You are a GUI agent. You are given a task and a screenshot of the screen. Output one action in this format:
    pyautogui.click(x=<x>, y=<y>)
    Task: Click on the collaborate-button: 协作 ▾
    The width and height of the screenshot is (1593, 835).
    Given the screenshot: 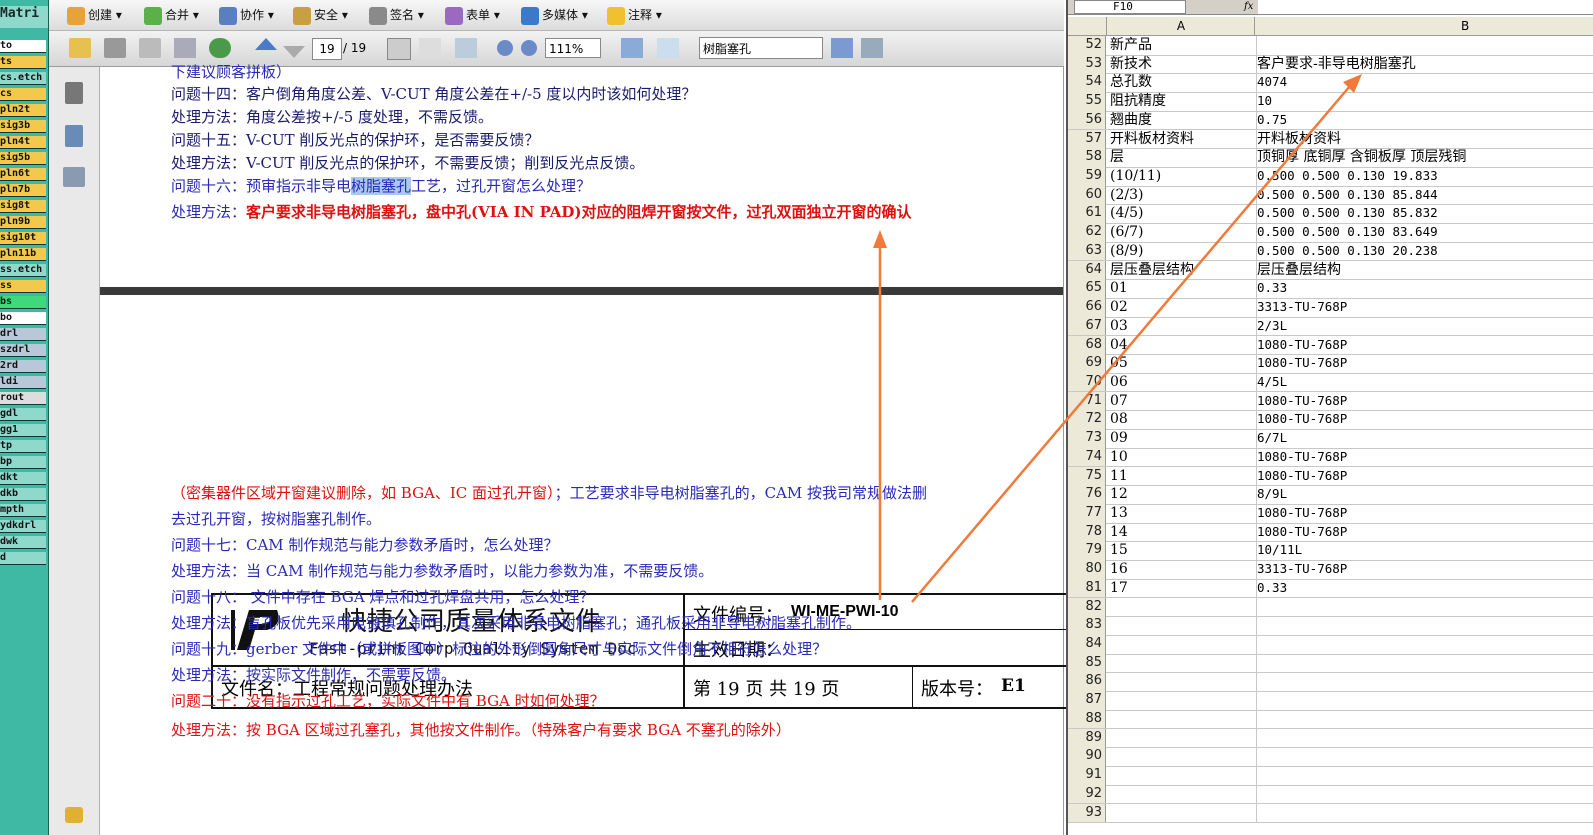 What is the action you would take?
    pyautogui.click(x=246, y=15)
    